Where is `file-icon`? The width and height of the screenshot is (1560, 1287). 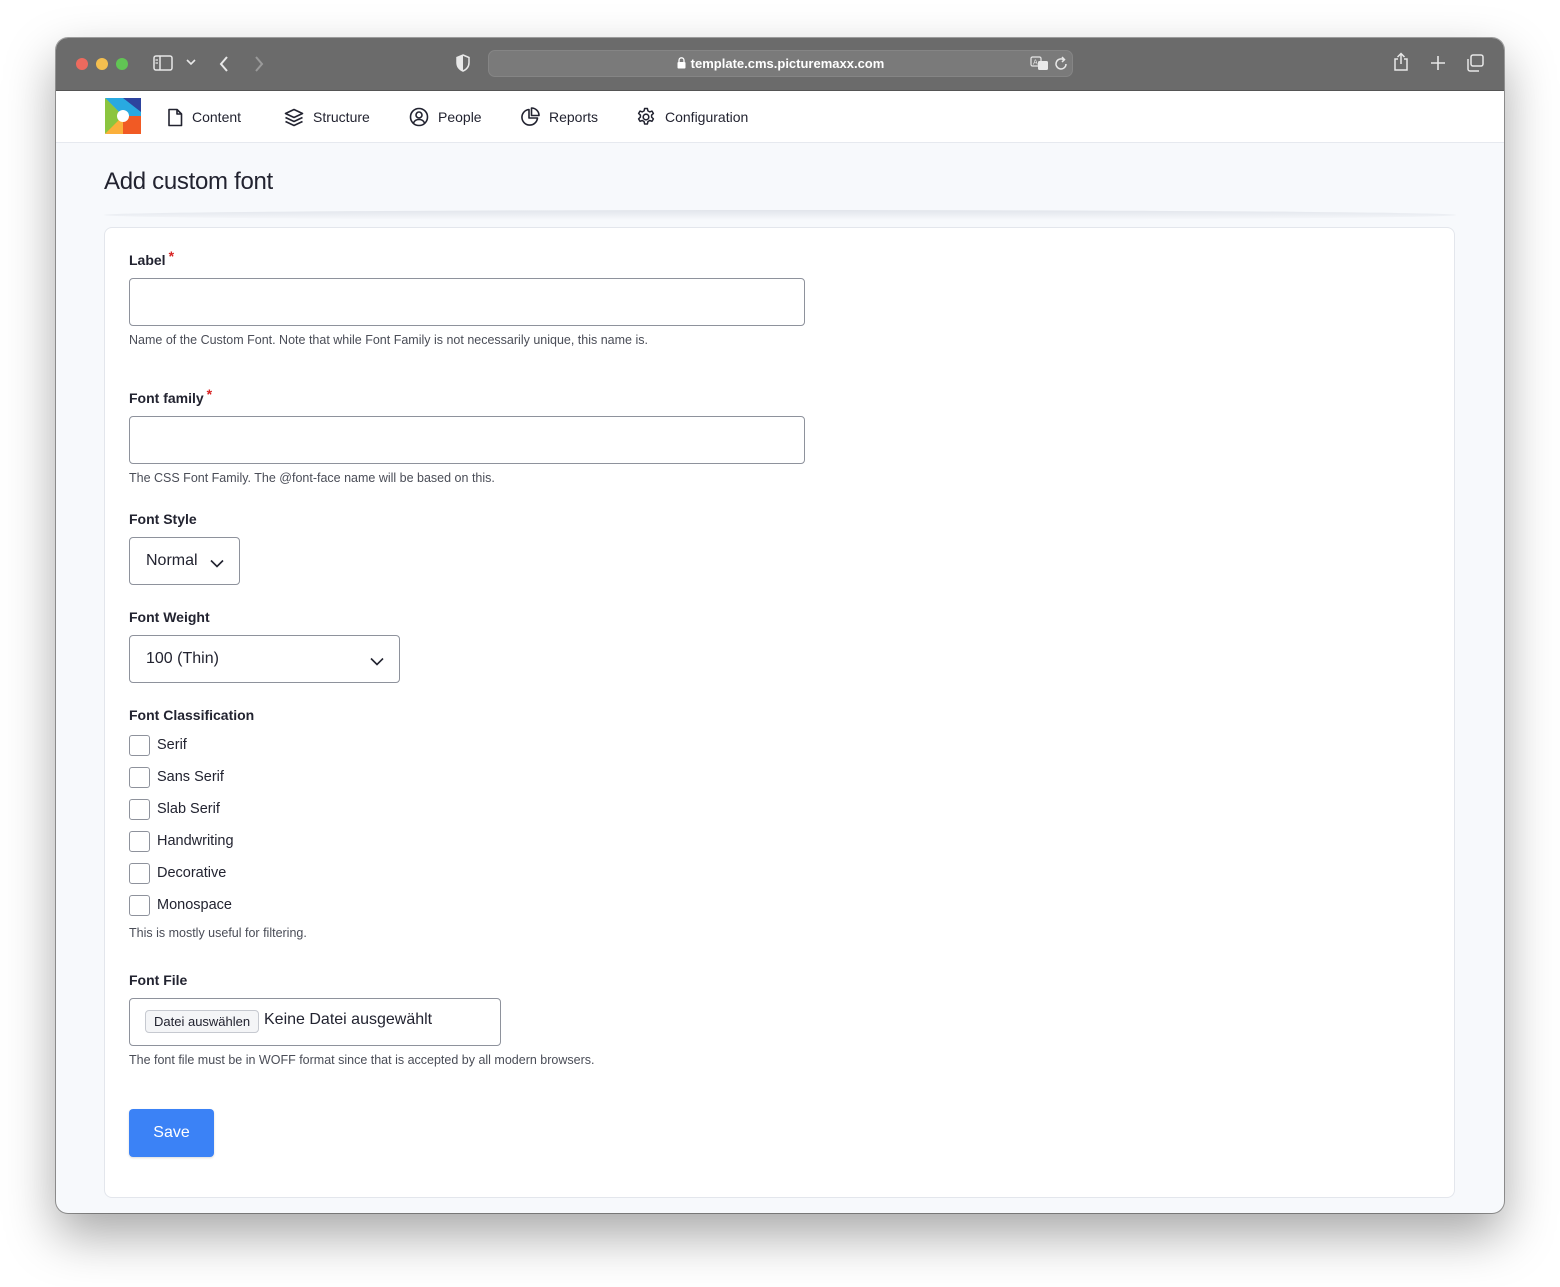
file-icon is located at coordinates (175, 117).